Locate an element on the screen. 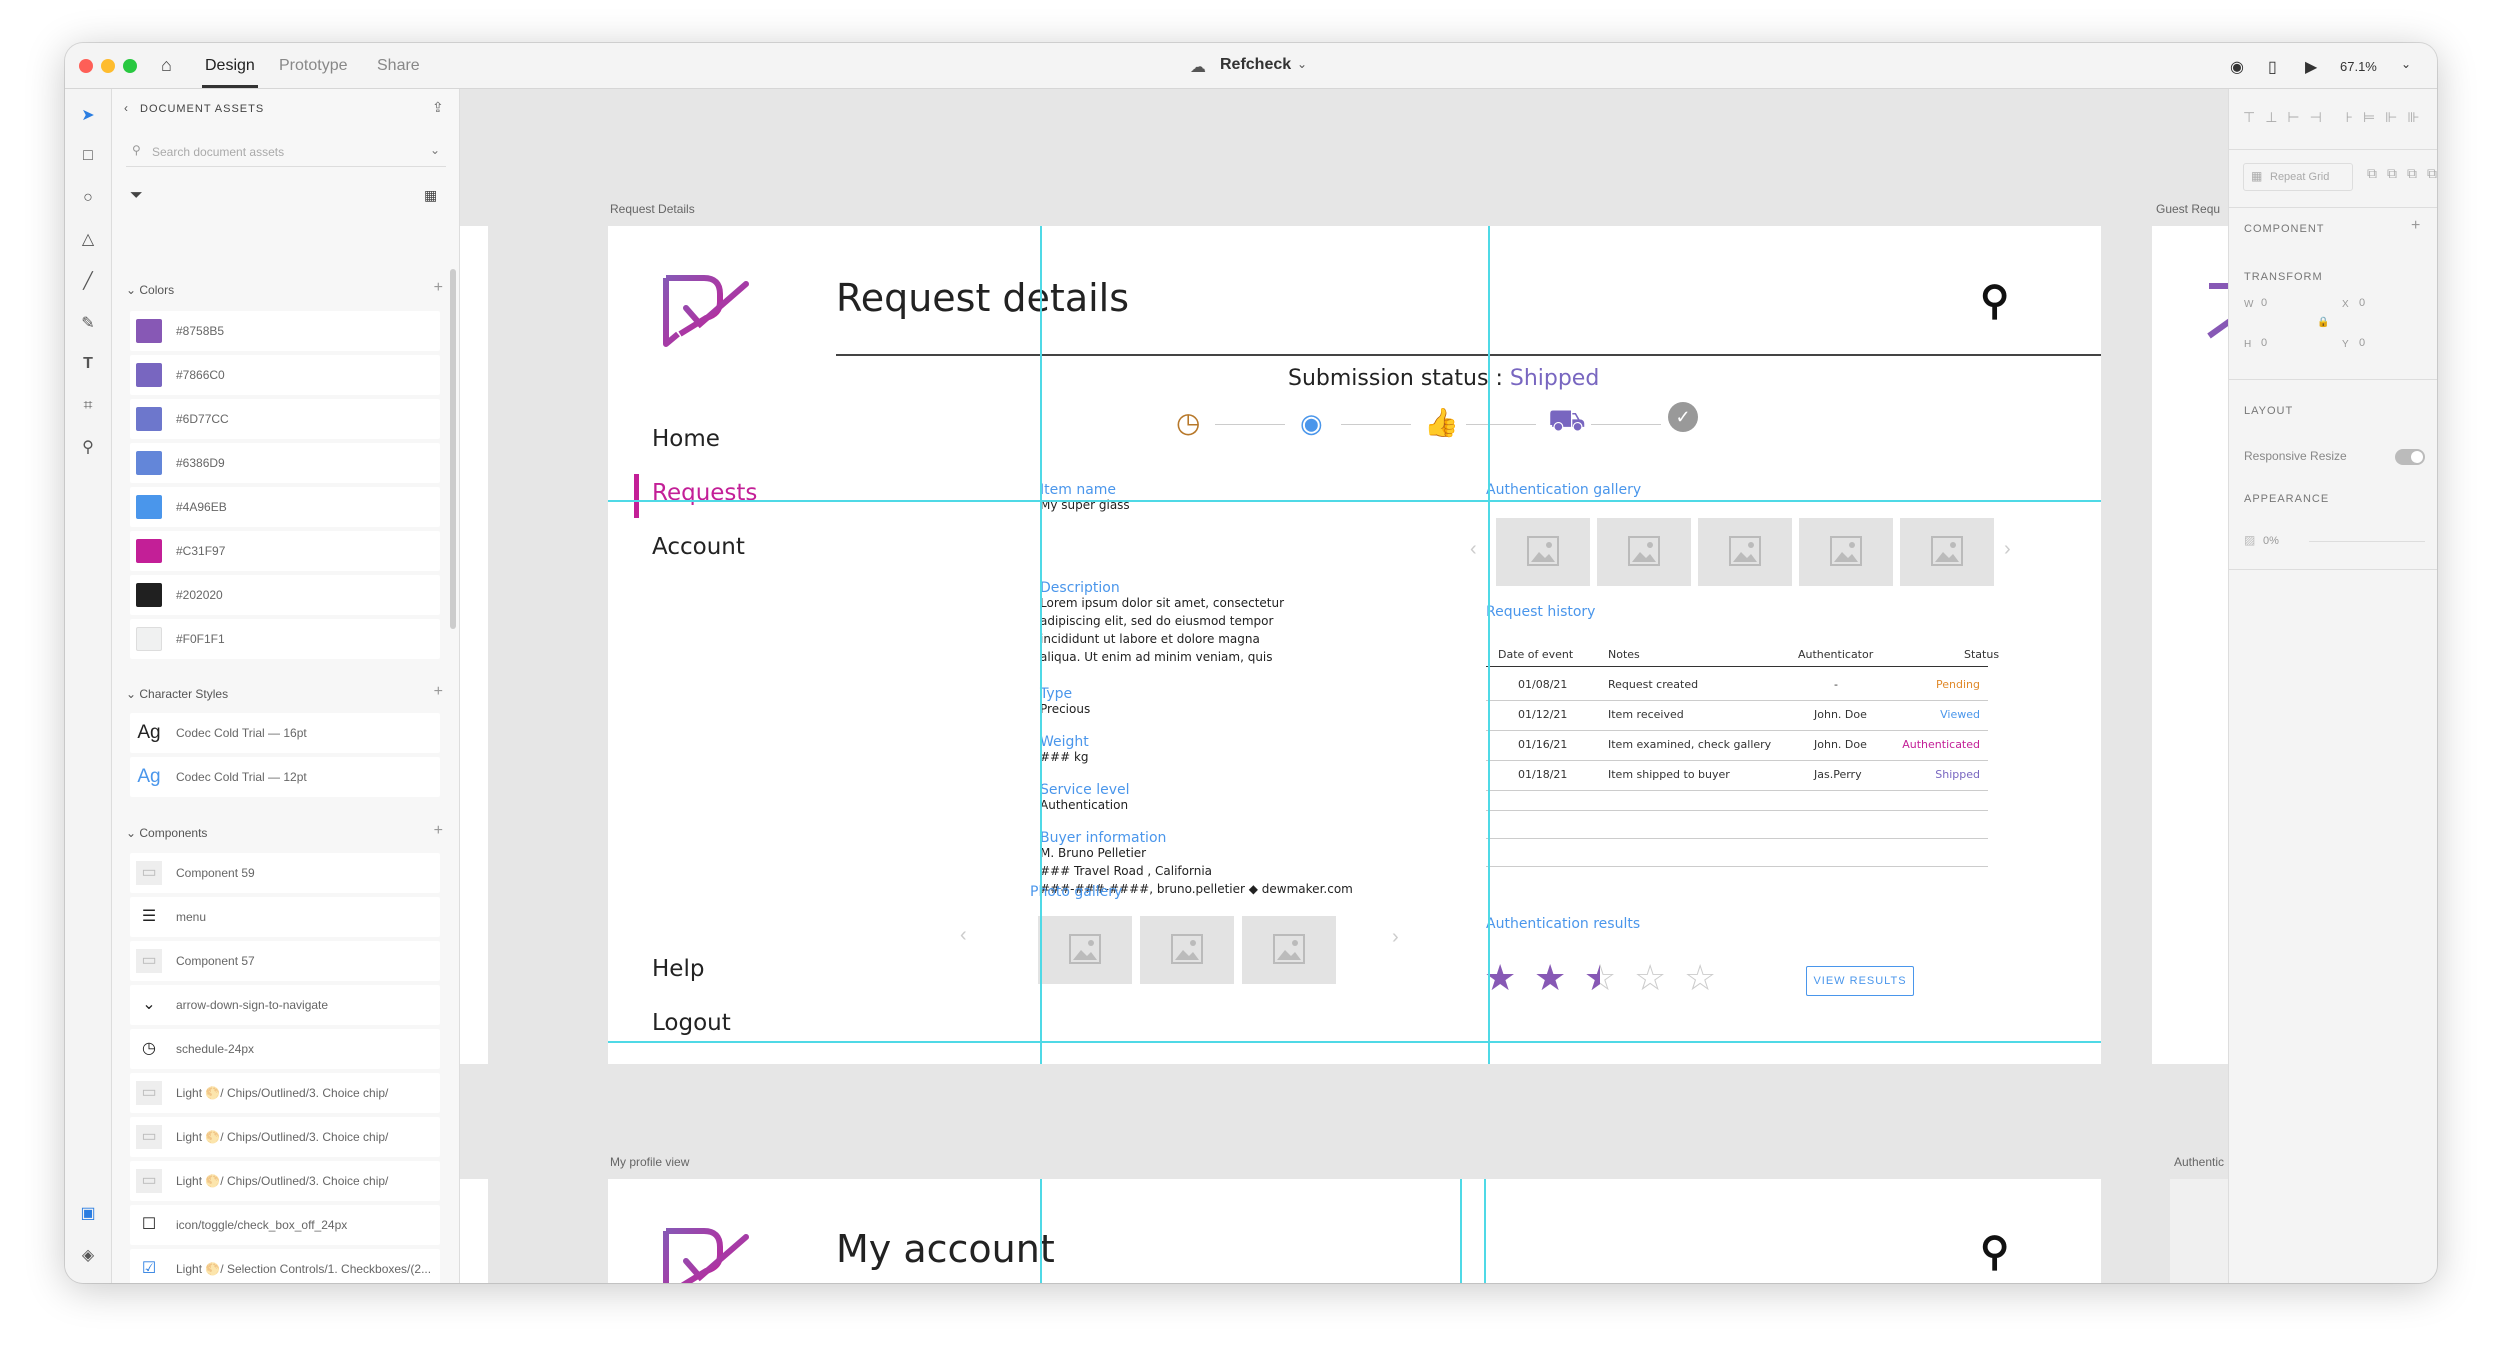  zoom-window-button is located at coordinates (130, 66).